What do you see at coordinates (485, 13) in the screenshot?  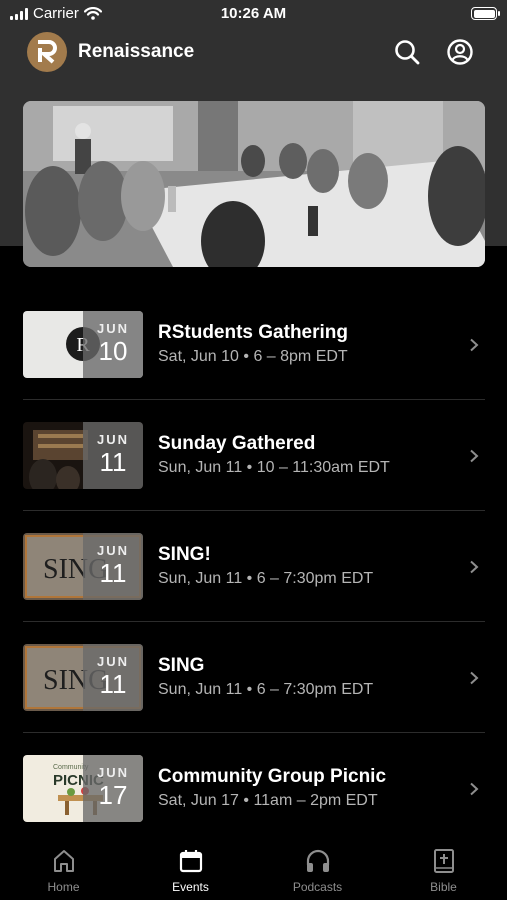 I see `battery-icon` at bounding box center [485, 13].